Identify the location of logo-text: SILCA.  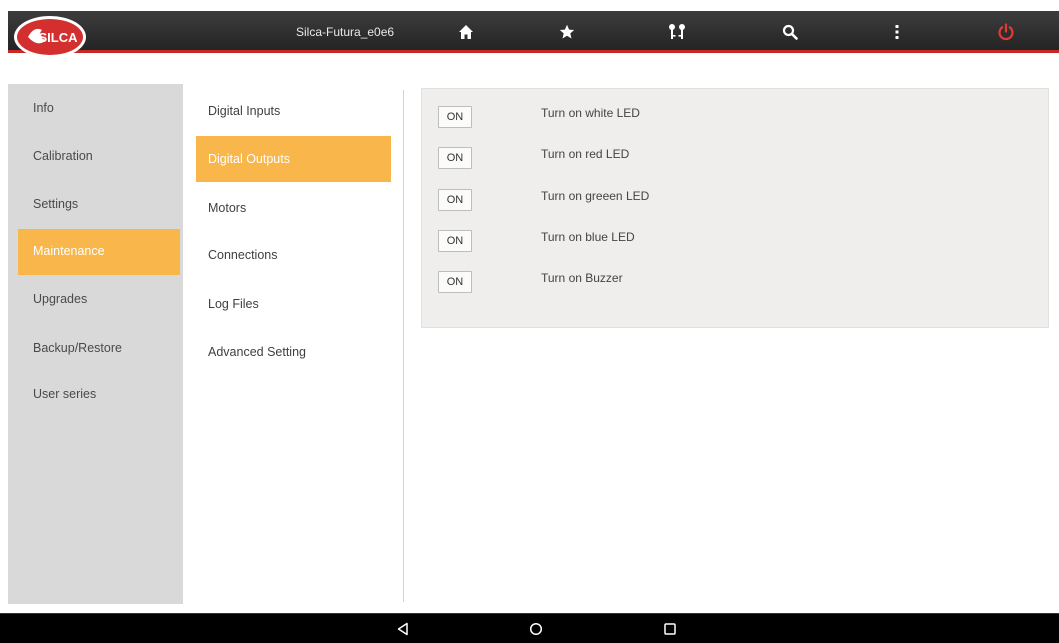
(59, 37).